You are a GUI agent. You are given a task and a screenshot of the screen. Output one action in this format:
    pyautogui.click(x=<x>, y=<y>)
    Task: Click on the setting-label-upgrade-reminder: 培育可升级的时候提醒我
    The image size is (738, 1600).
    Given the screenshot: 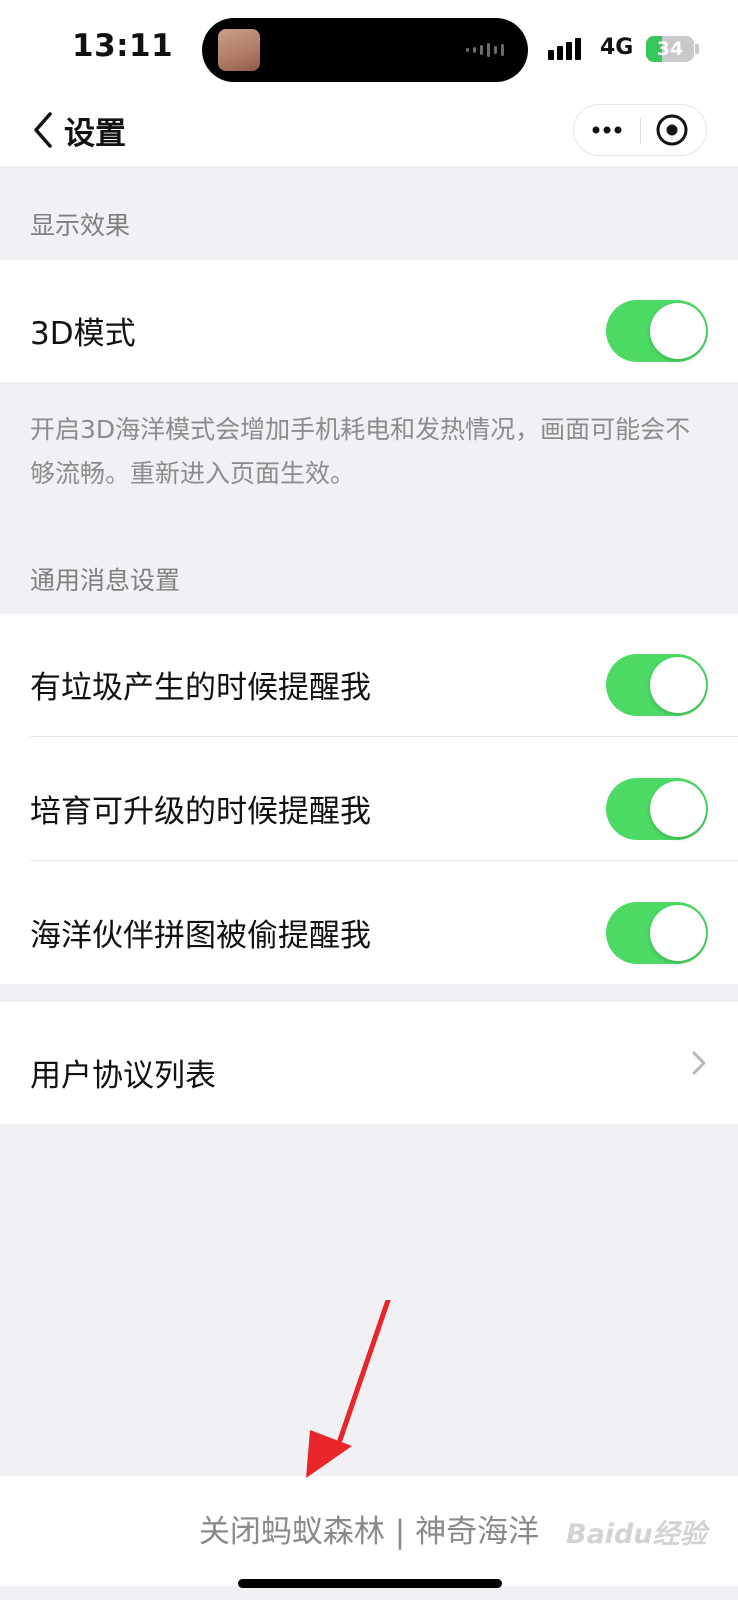 What is the action you would take?
    pyautogui.click(x=200, y=812)
    